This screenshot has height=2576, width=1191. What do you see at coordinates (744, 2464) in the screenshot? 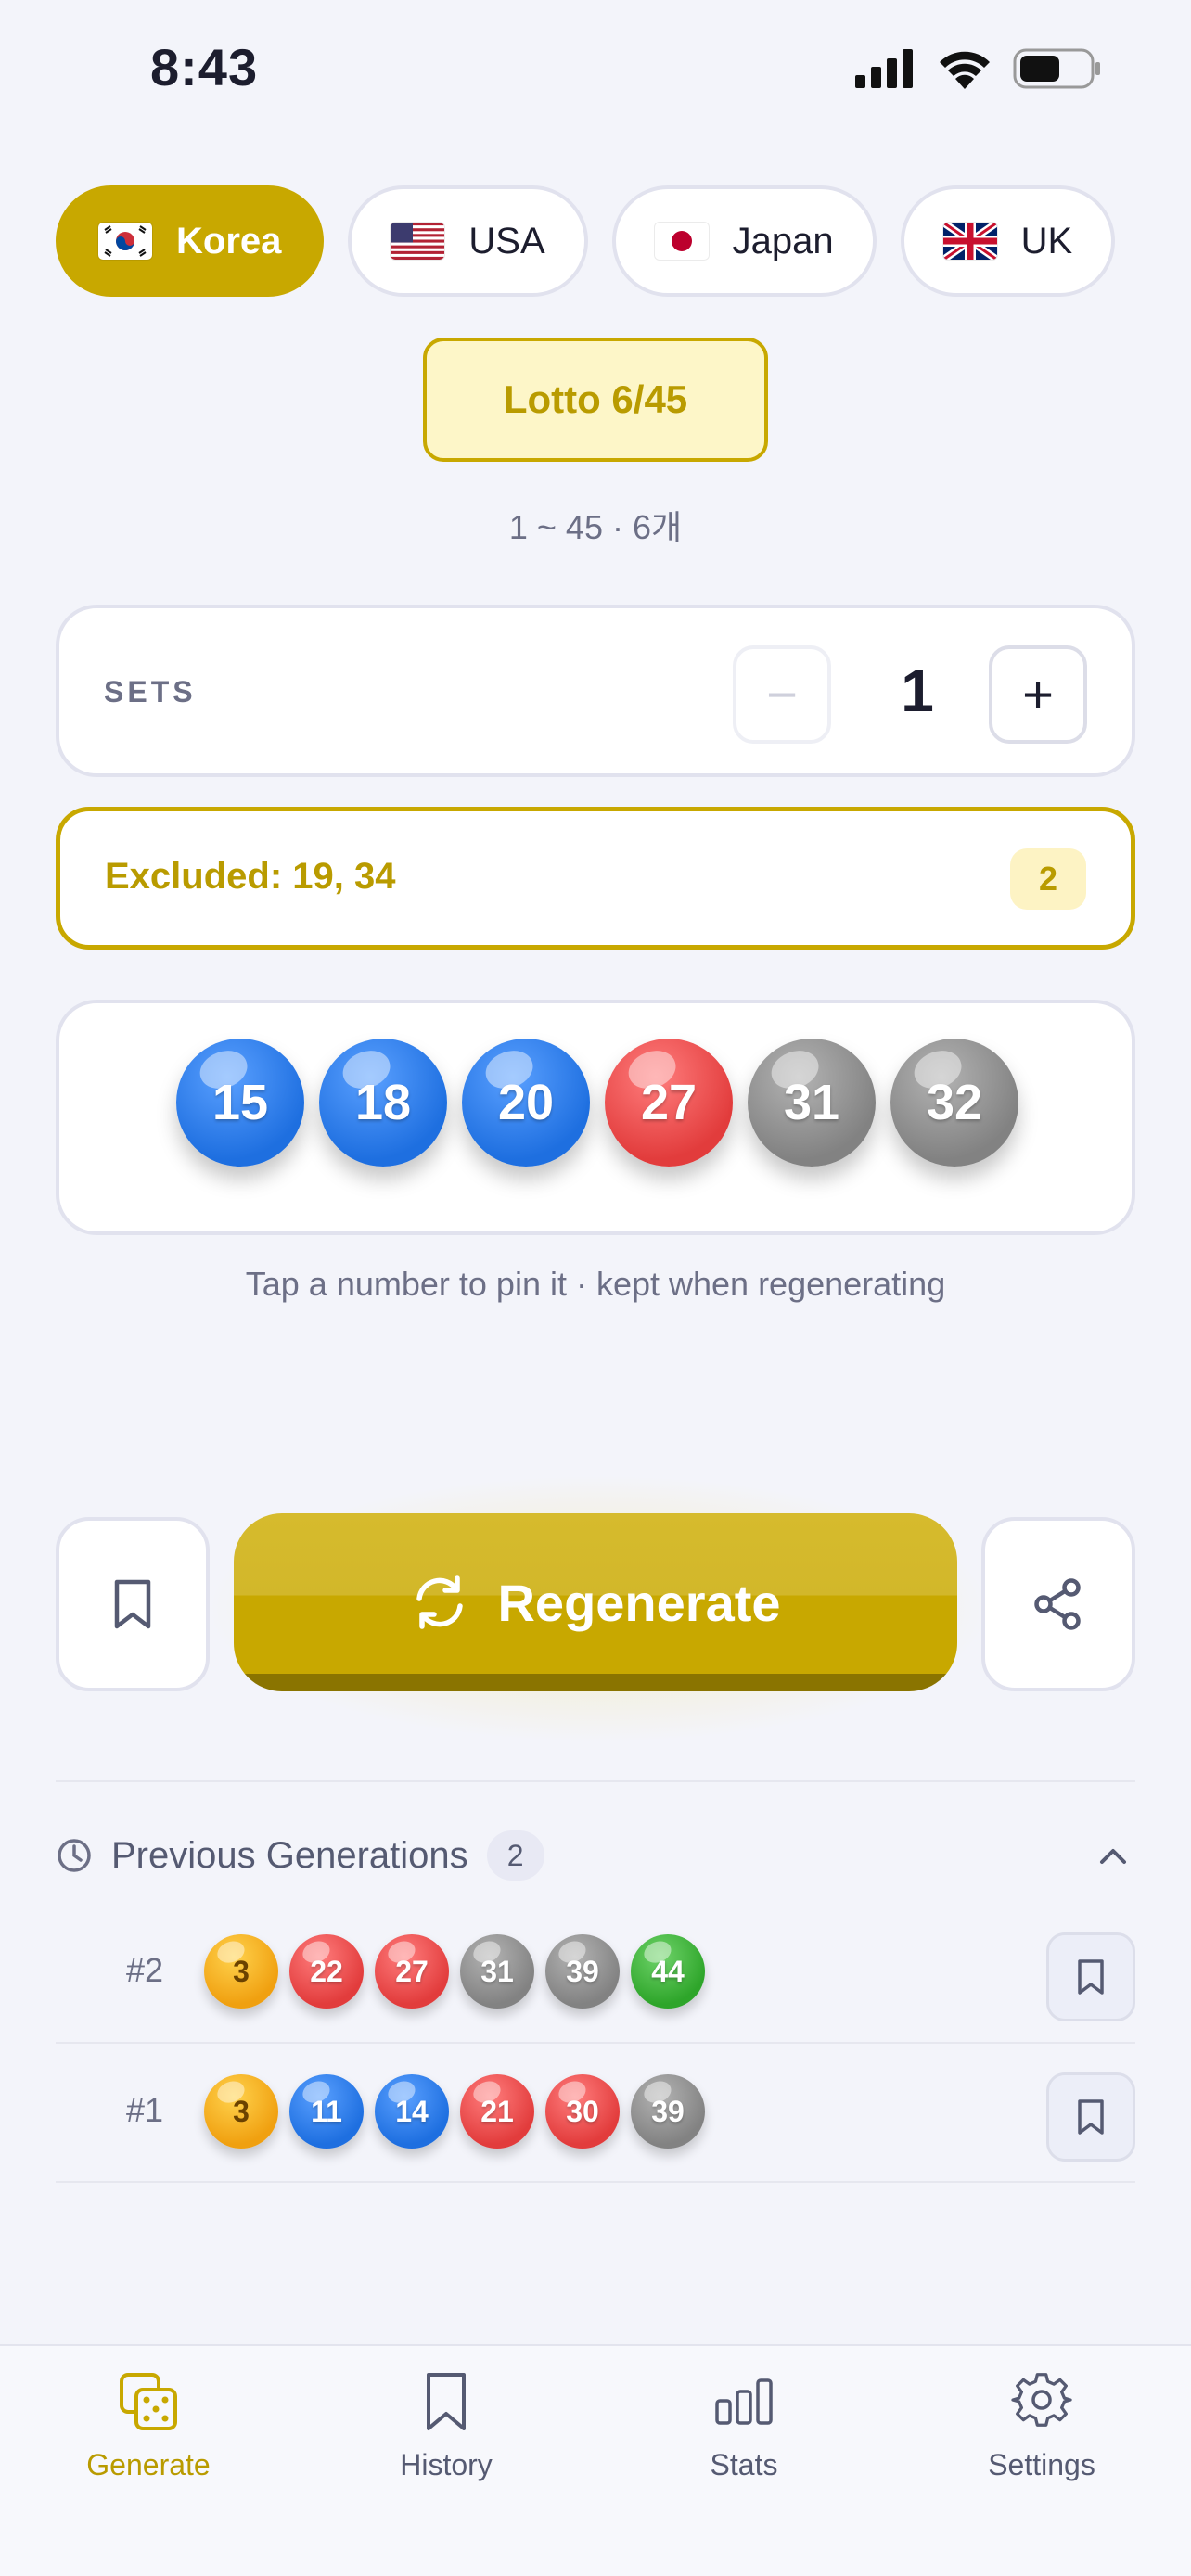
I see `tab-label: Stats` at bounding box center [744, 2464].